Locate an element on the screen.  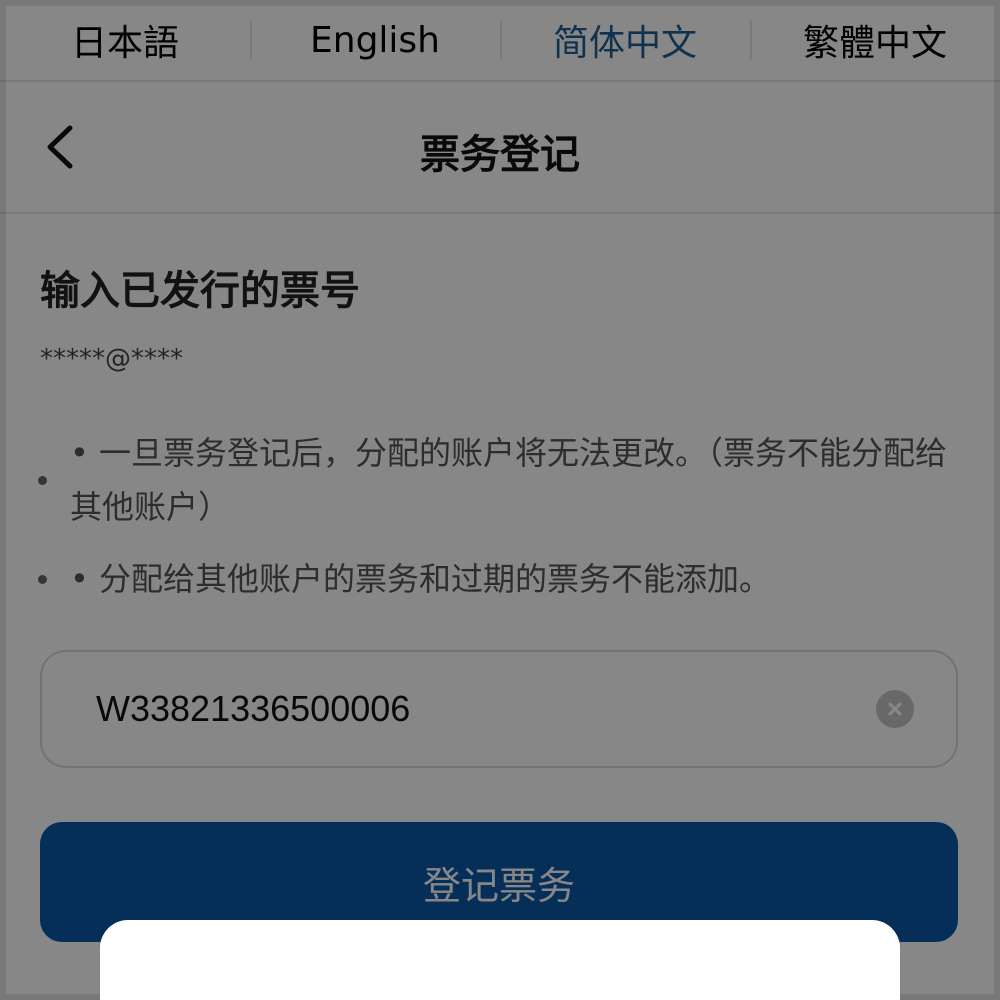
modal-dialog is located at coordinates (500, 960).